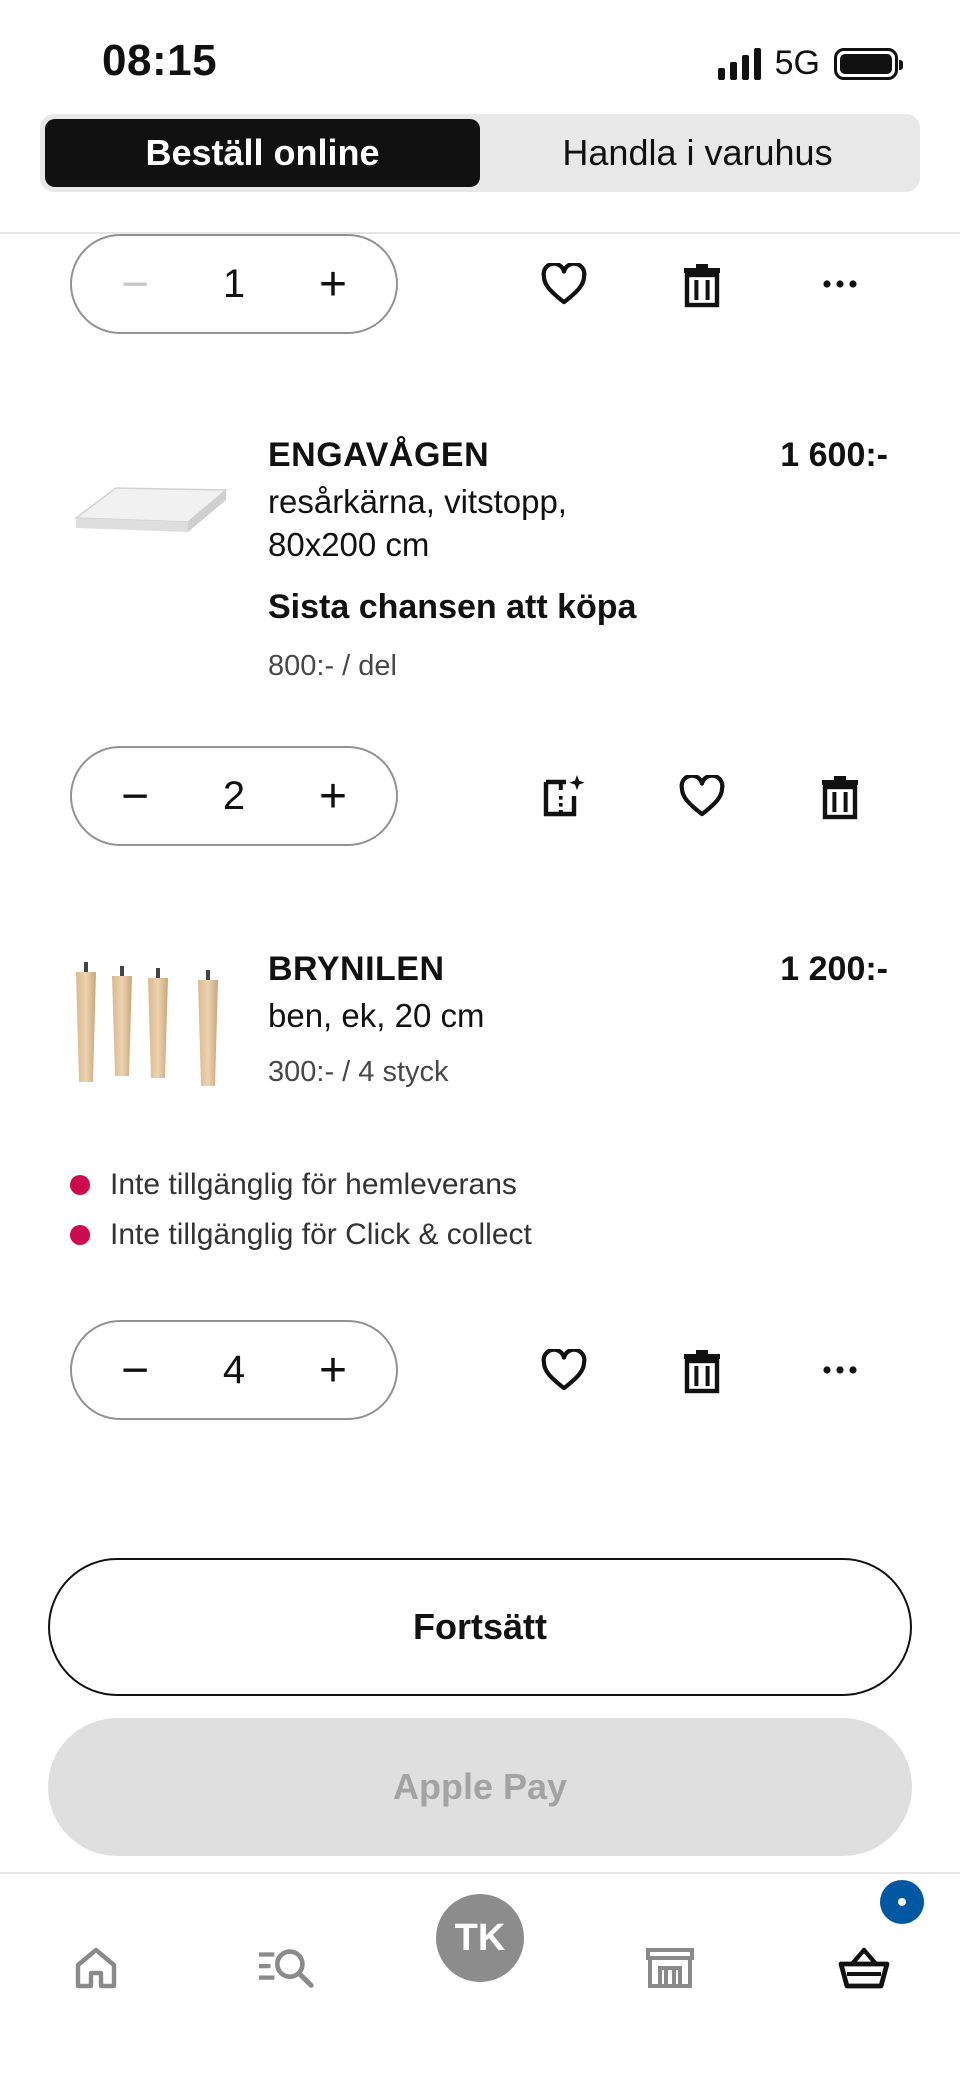 This screenshot has height=2078, width=960. I want to click on tab-order-online: Beställ online, so click(262, 153).